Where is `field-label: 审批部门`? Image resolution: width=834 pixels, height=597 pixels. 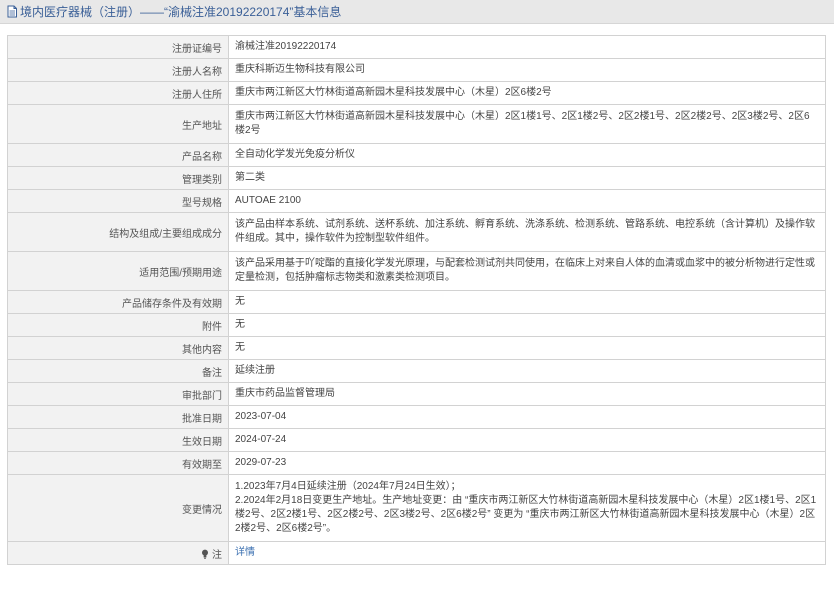
field-label: 审批部门 is located at coordinates (118, 394).